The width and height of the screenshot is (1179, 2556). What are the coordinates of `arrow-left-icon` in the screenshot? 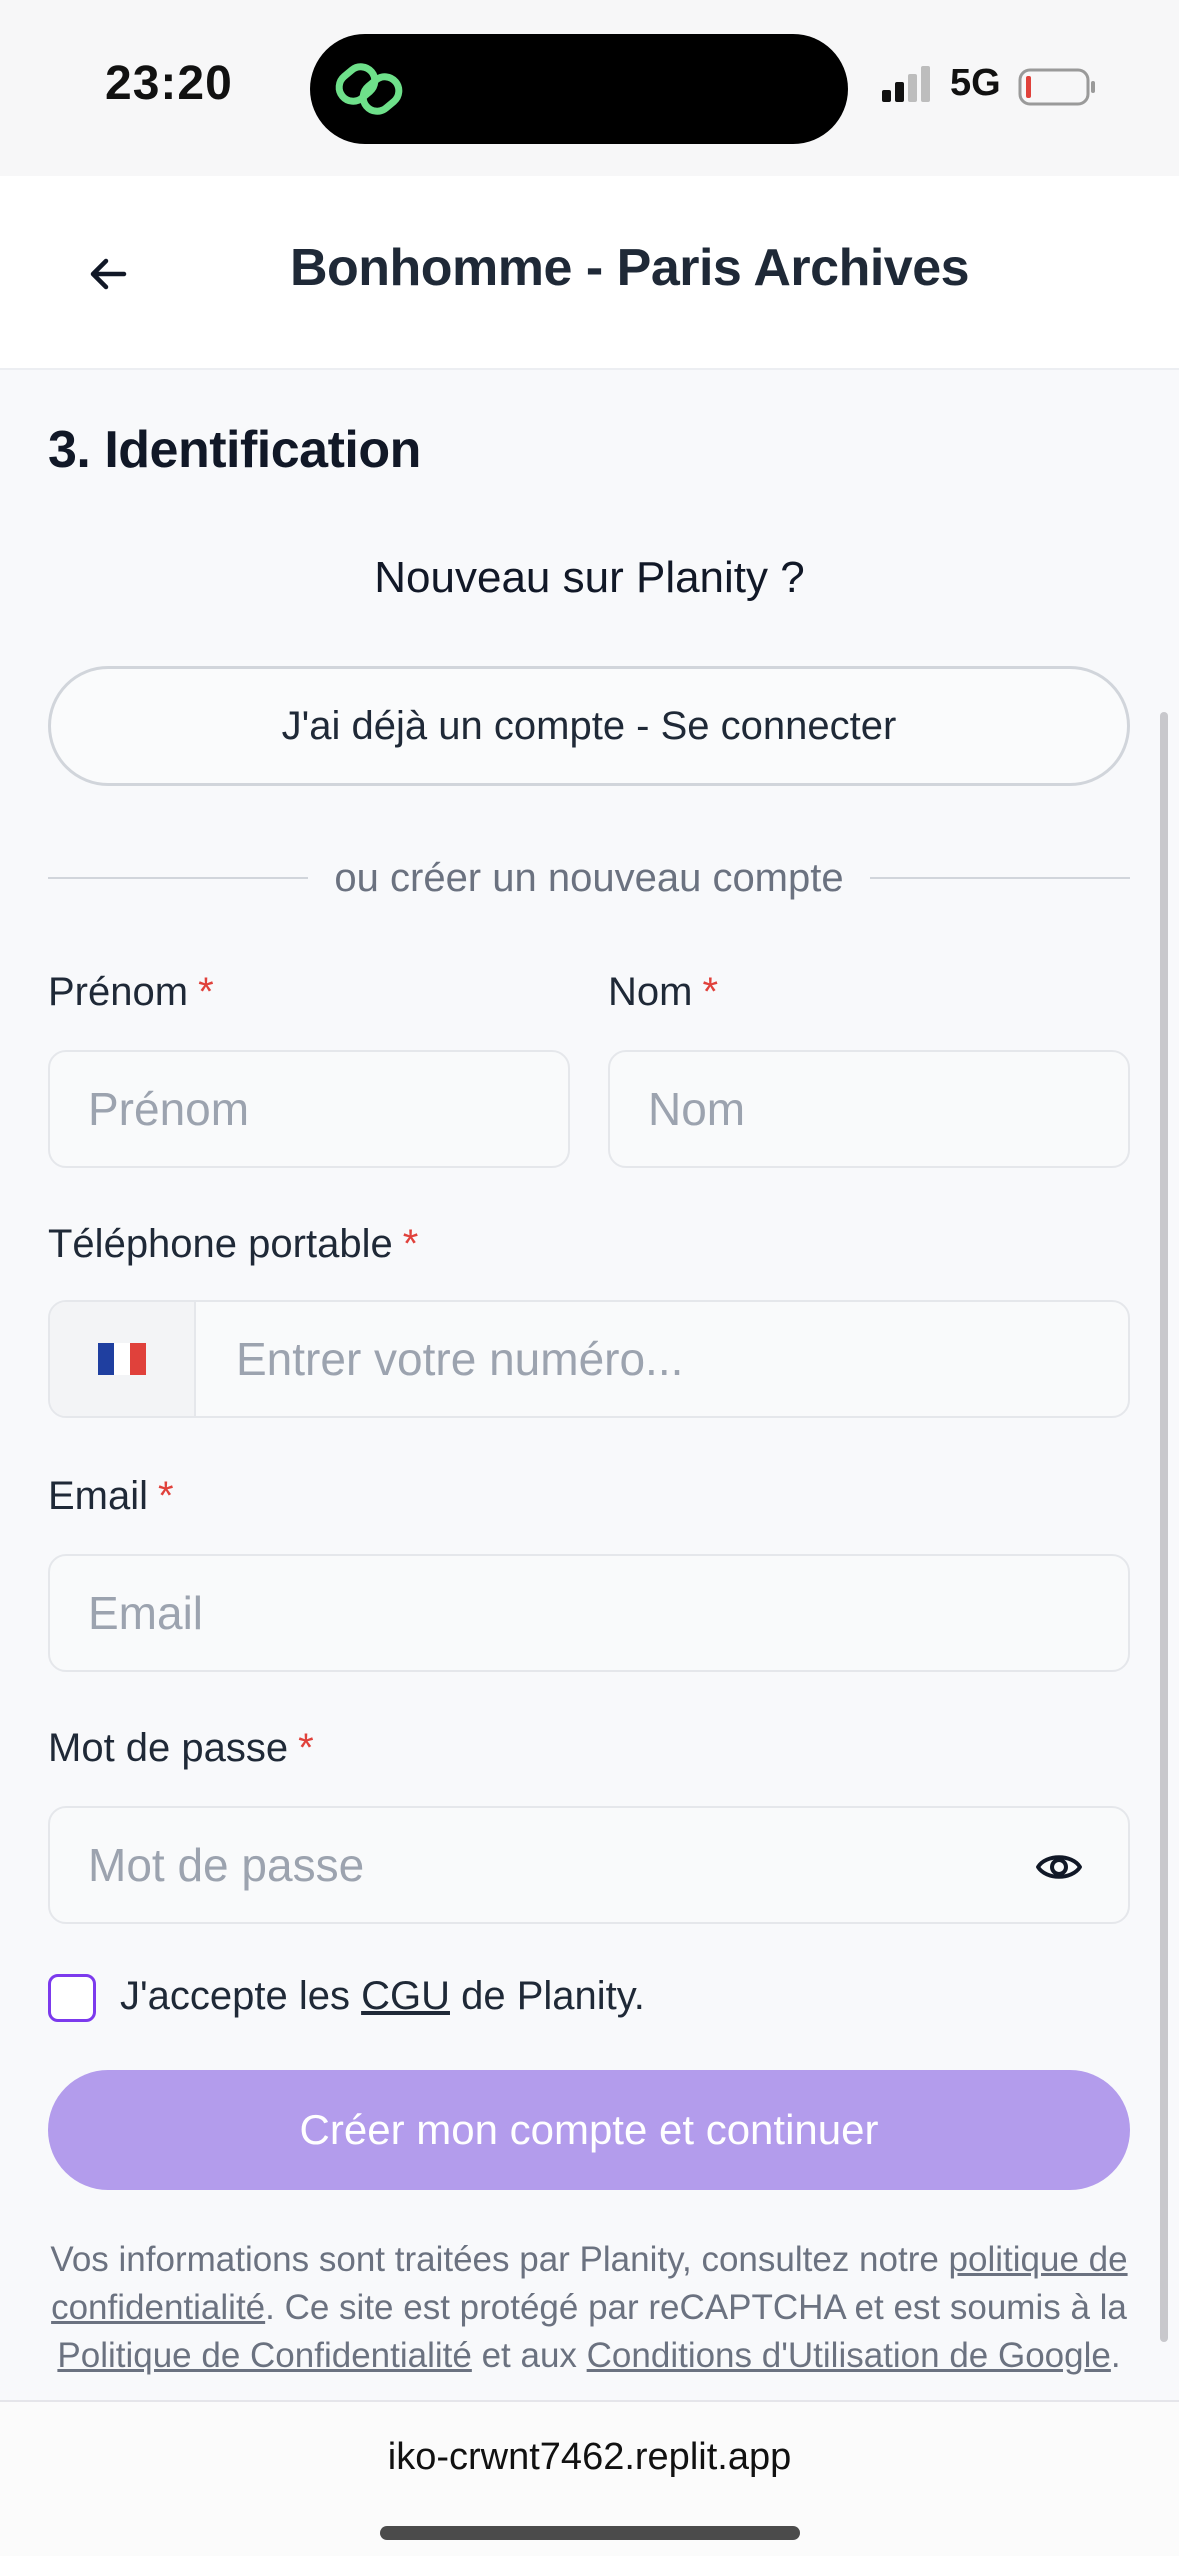 It's located at (108, 274).